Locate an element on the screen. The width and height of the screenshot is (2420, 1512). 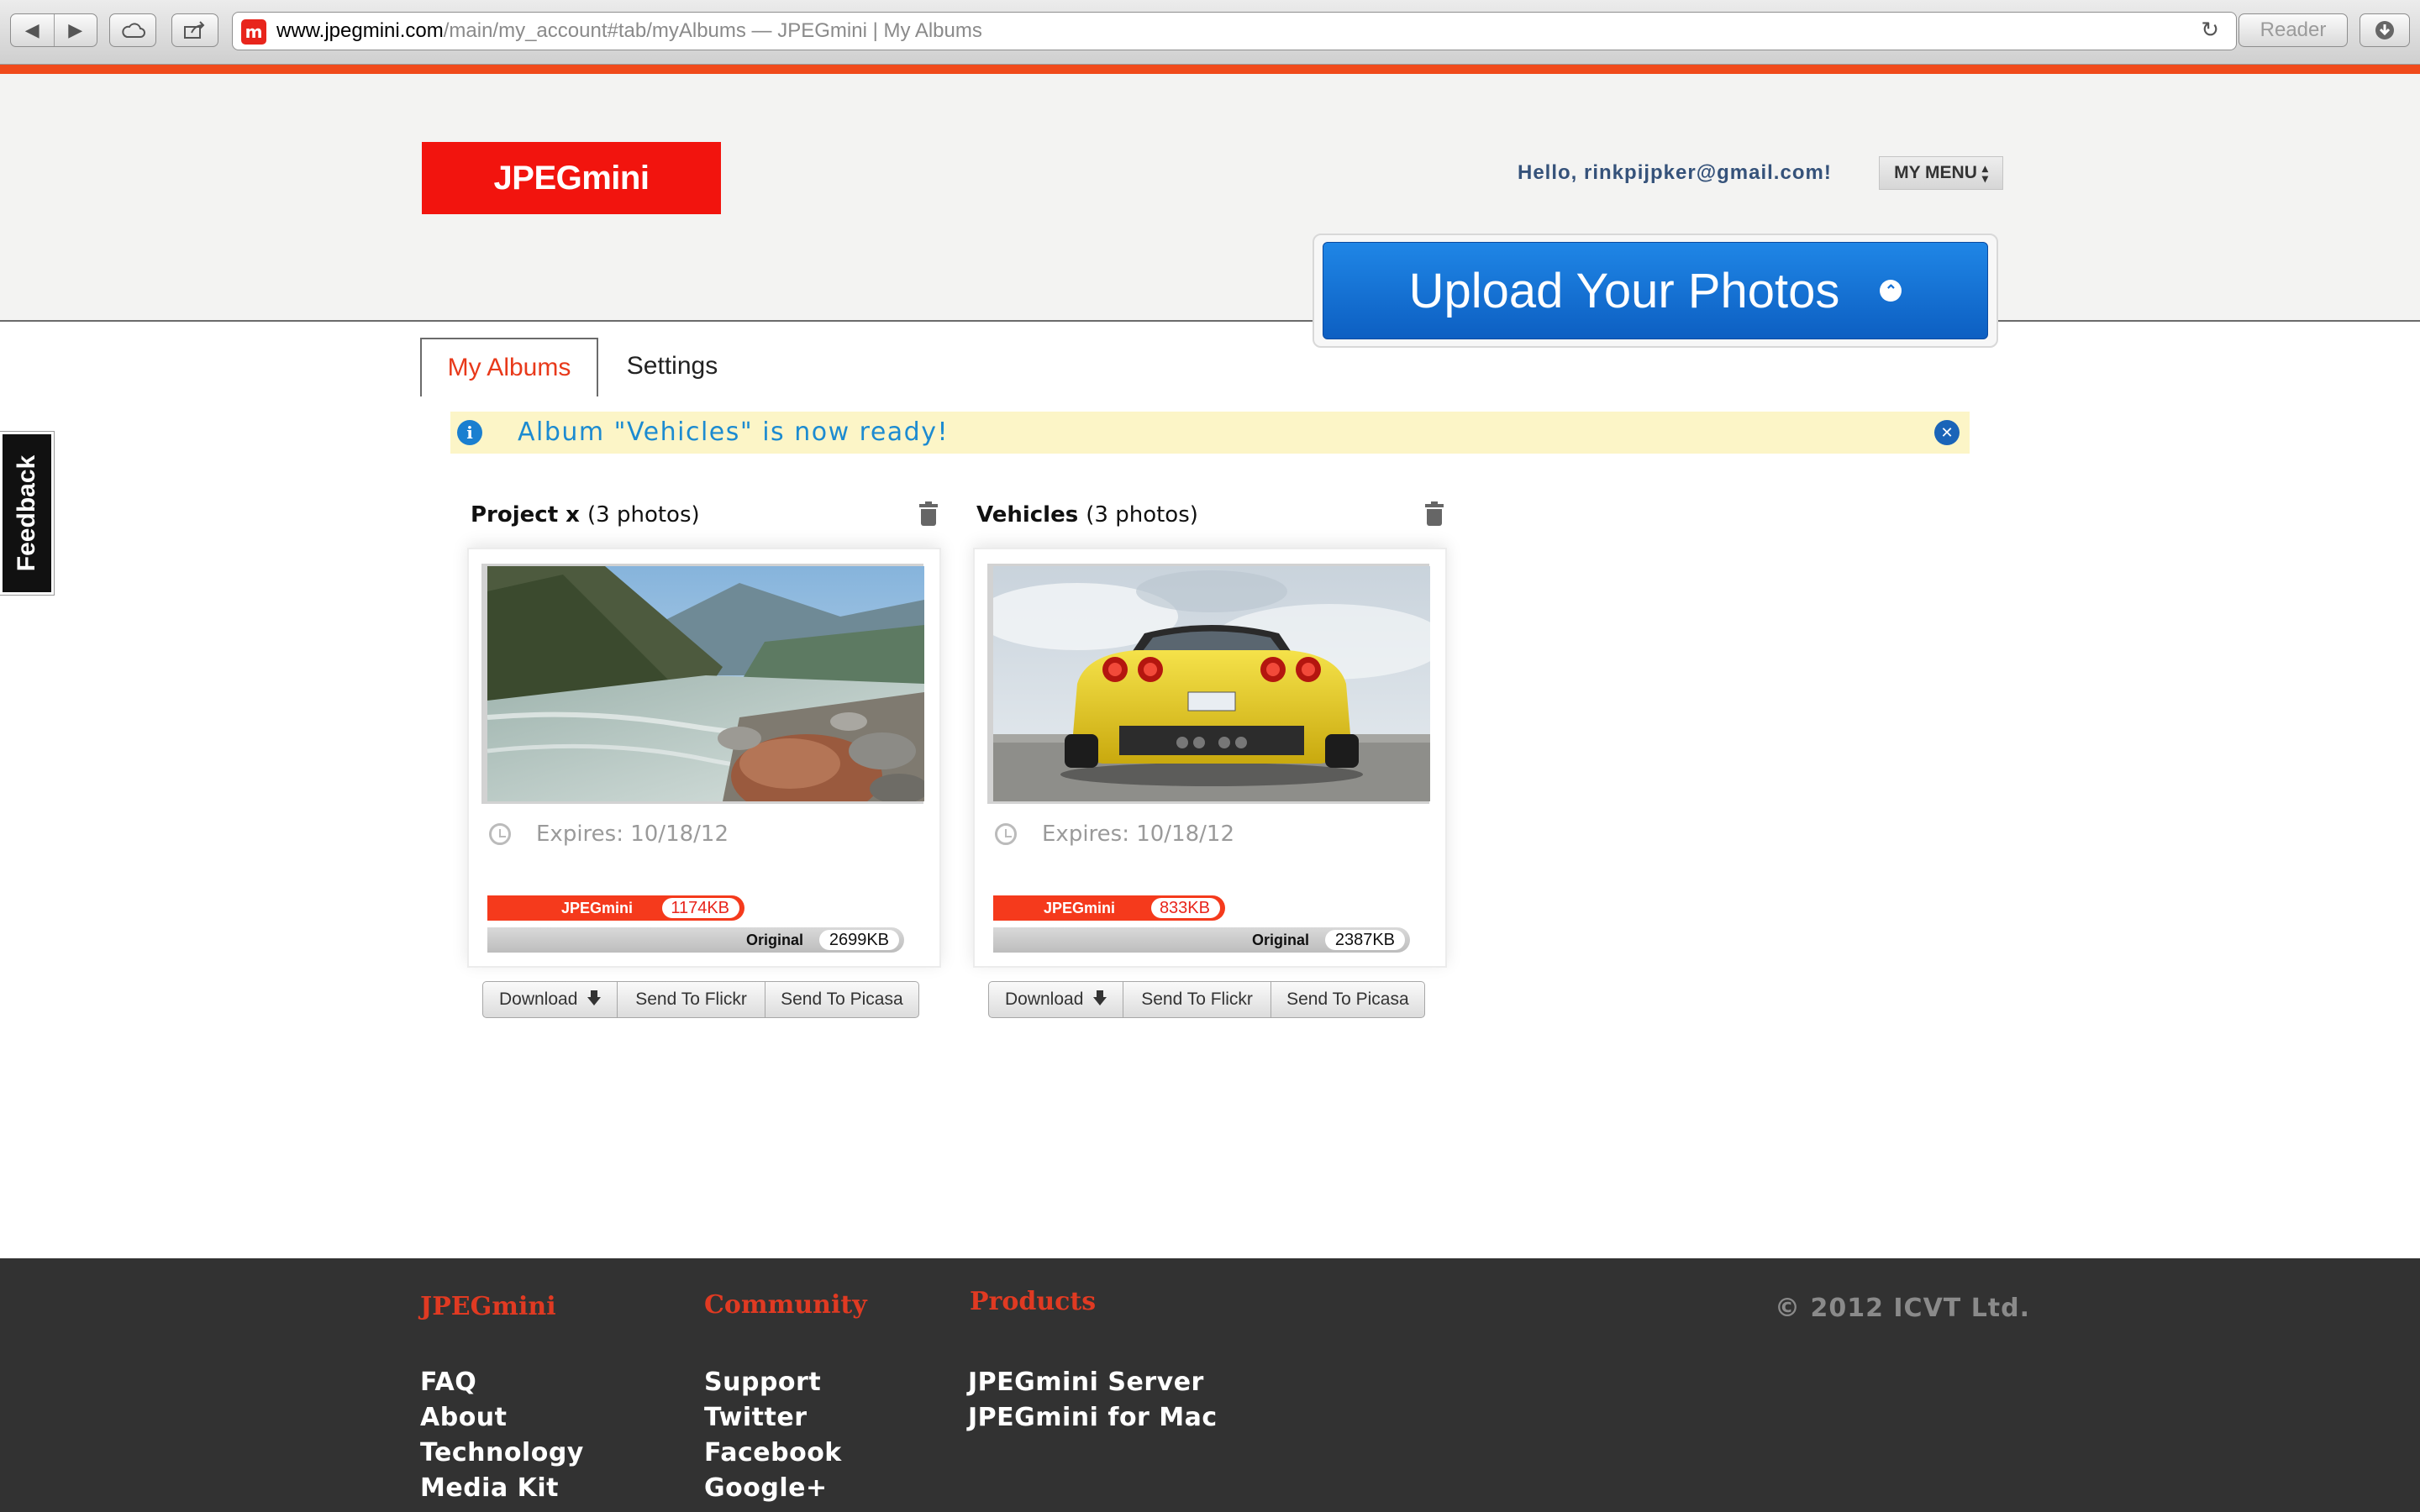
footer-link-about: About is located at coordinates (464, 1417).